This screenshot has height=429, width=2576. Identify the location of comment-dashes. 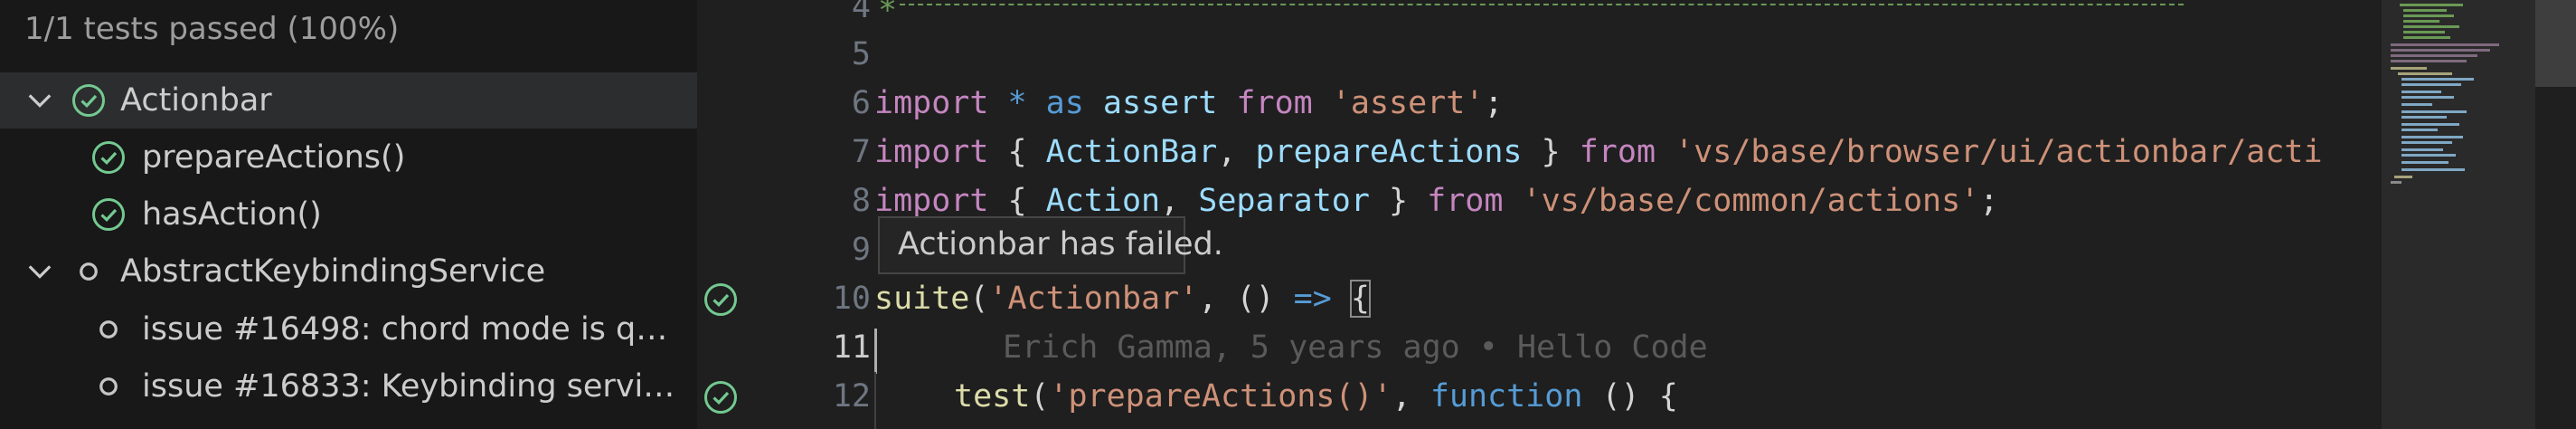
(1542, 4).